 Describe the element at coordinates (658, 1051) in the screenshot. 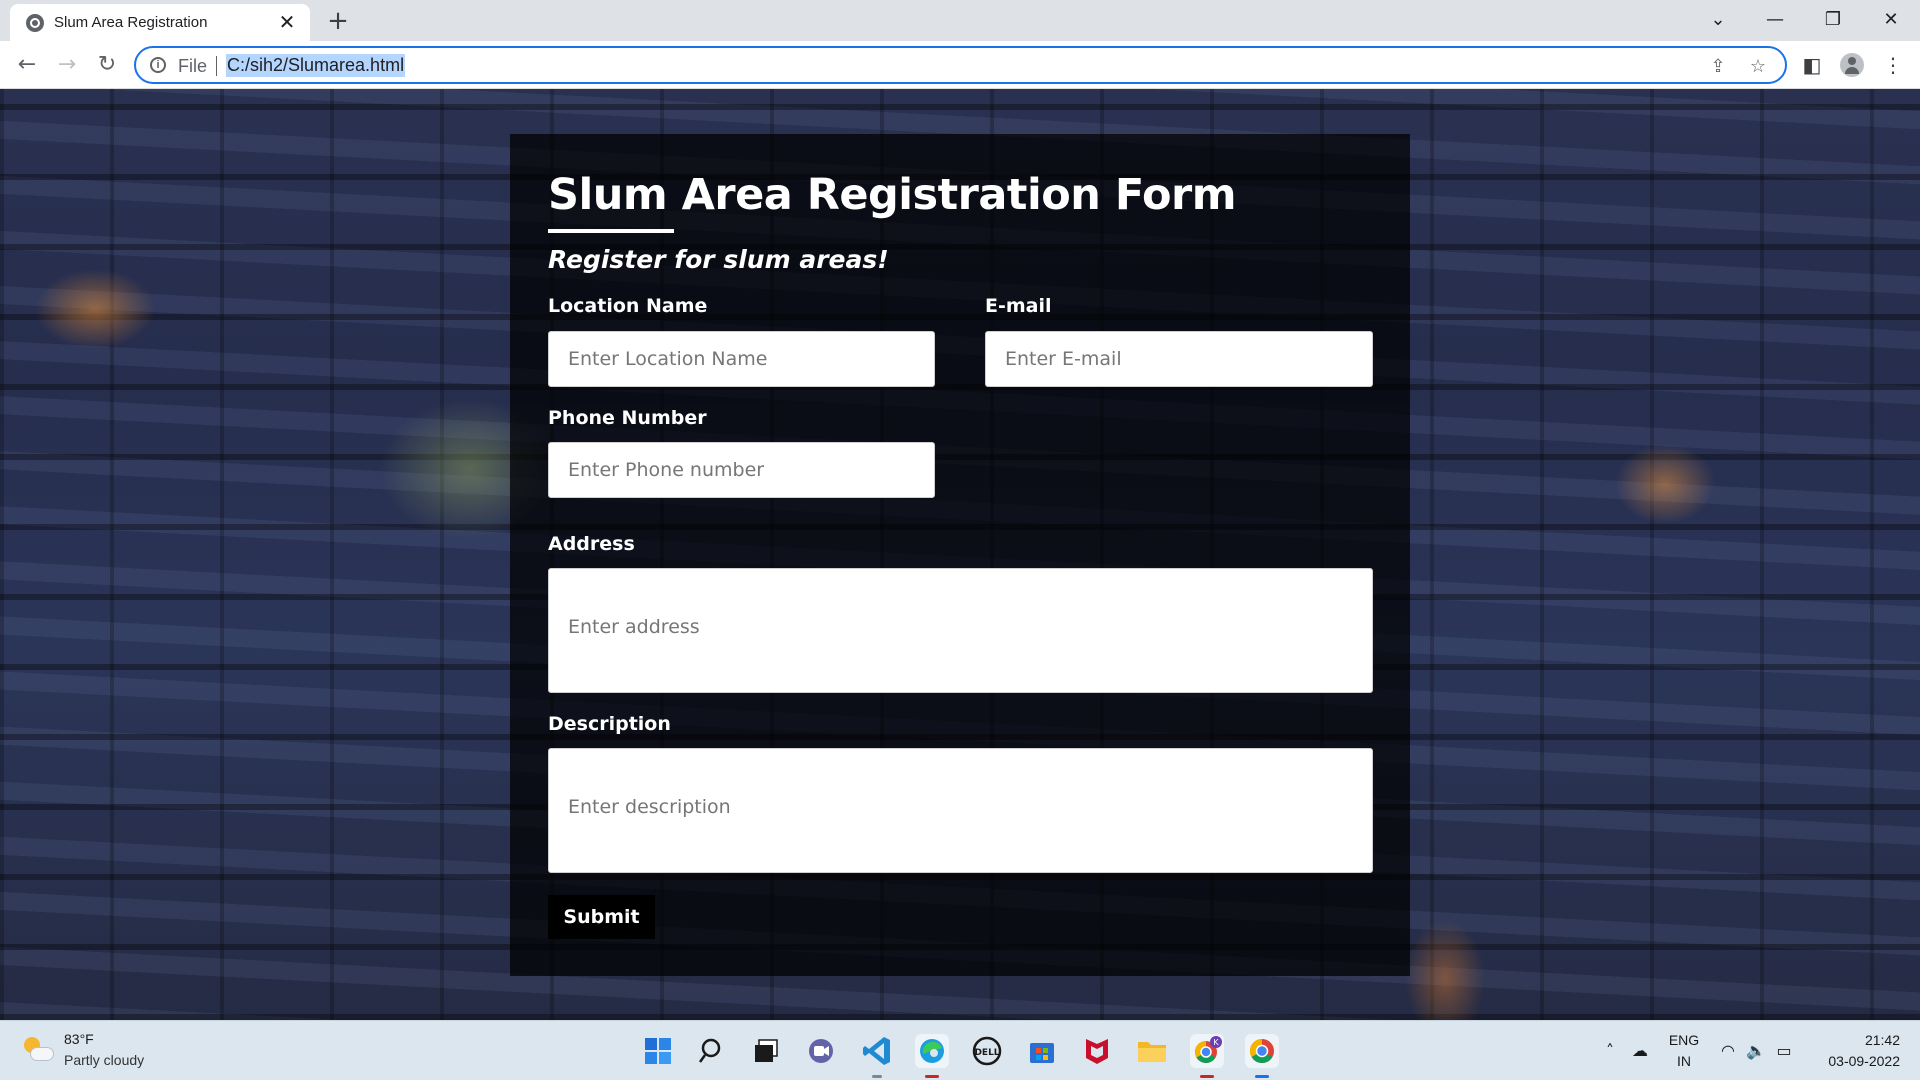

I see `start-icon` at that location.